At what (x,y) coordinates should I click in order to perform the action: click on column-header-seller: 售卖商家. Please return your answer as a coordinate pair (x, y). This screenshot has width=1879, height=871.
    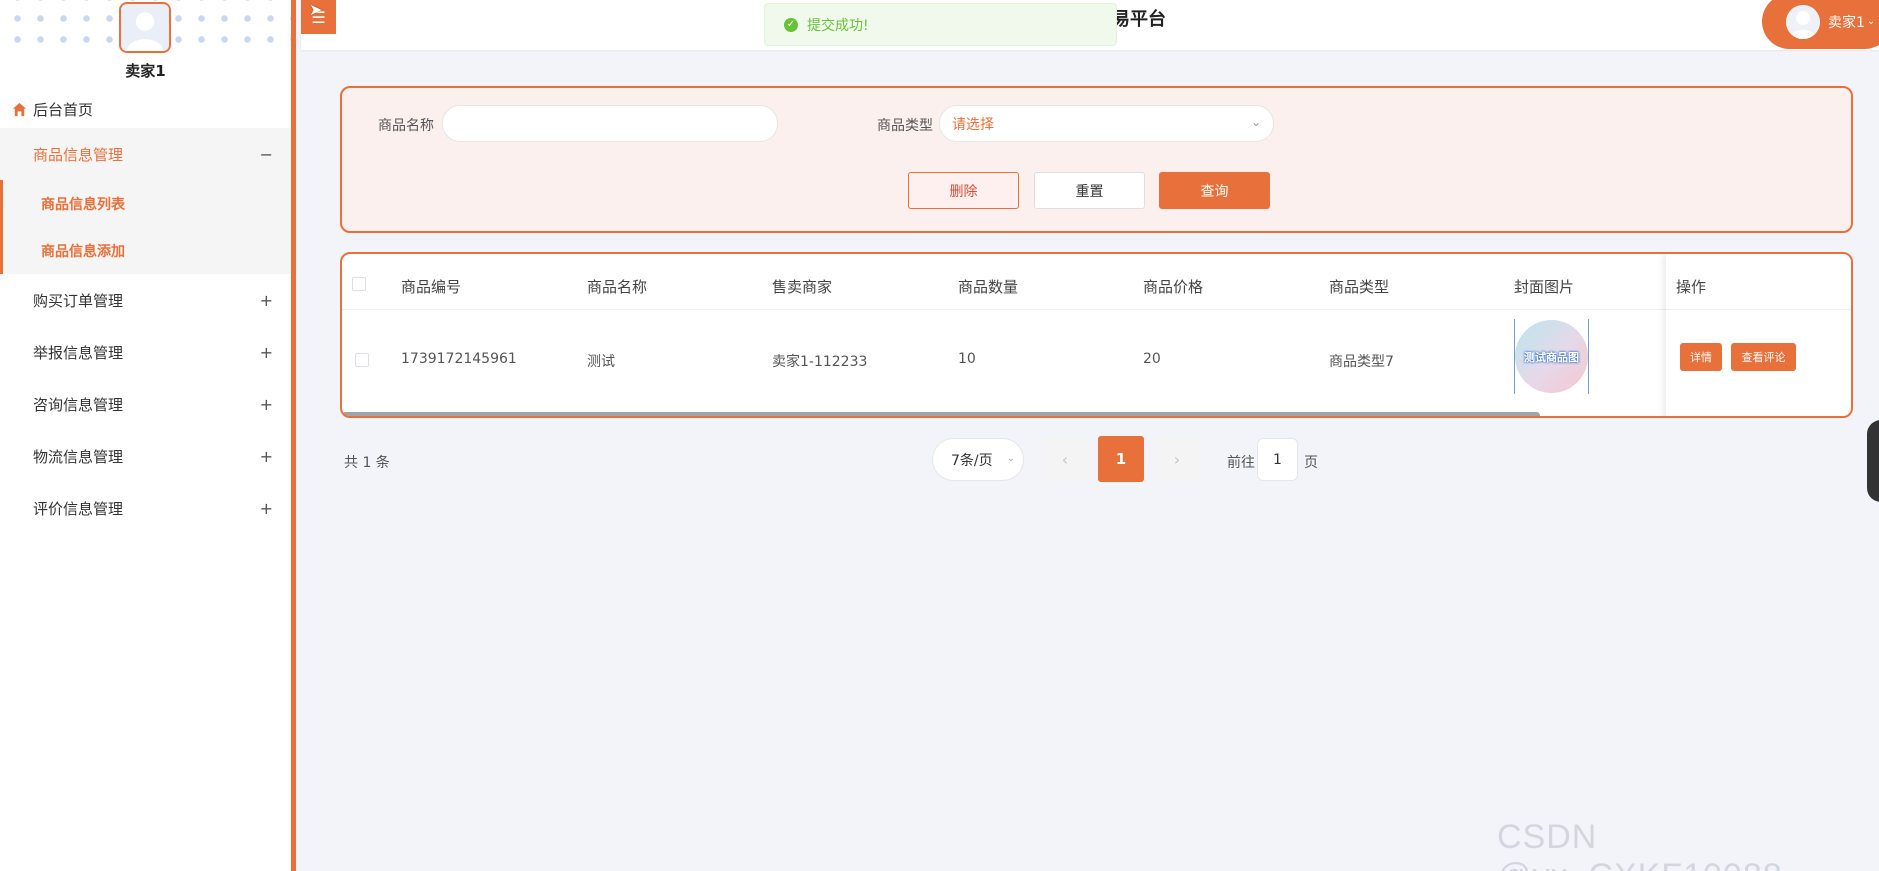
    Looking at the image, I should click on (802, 287).